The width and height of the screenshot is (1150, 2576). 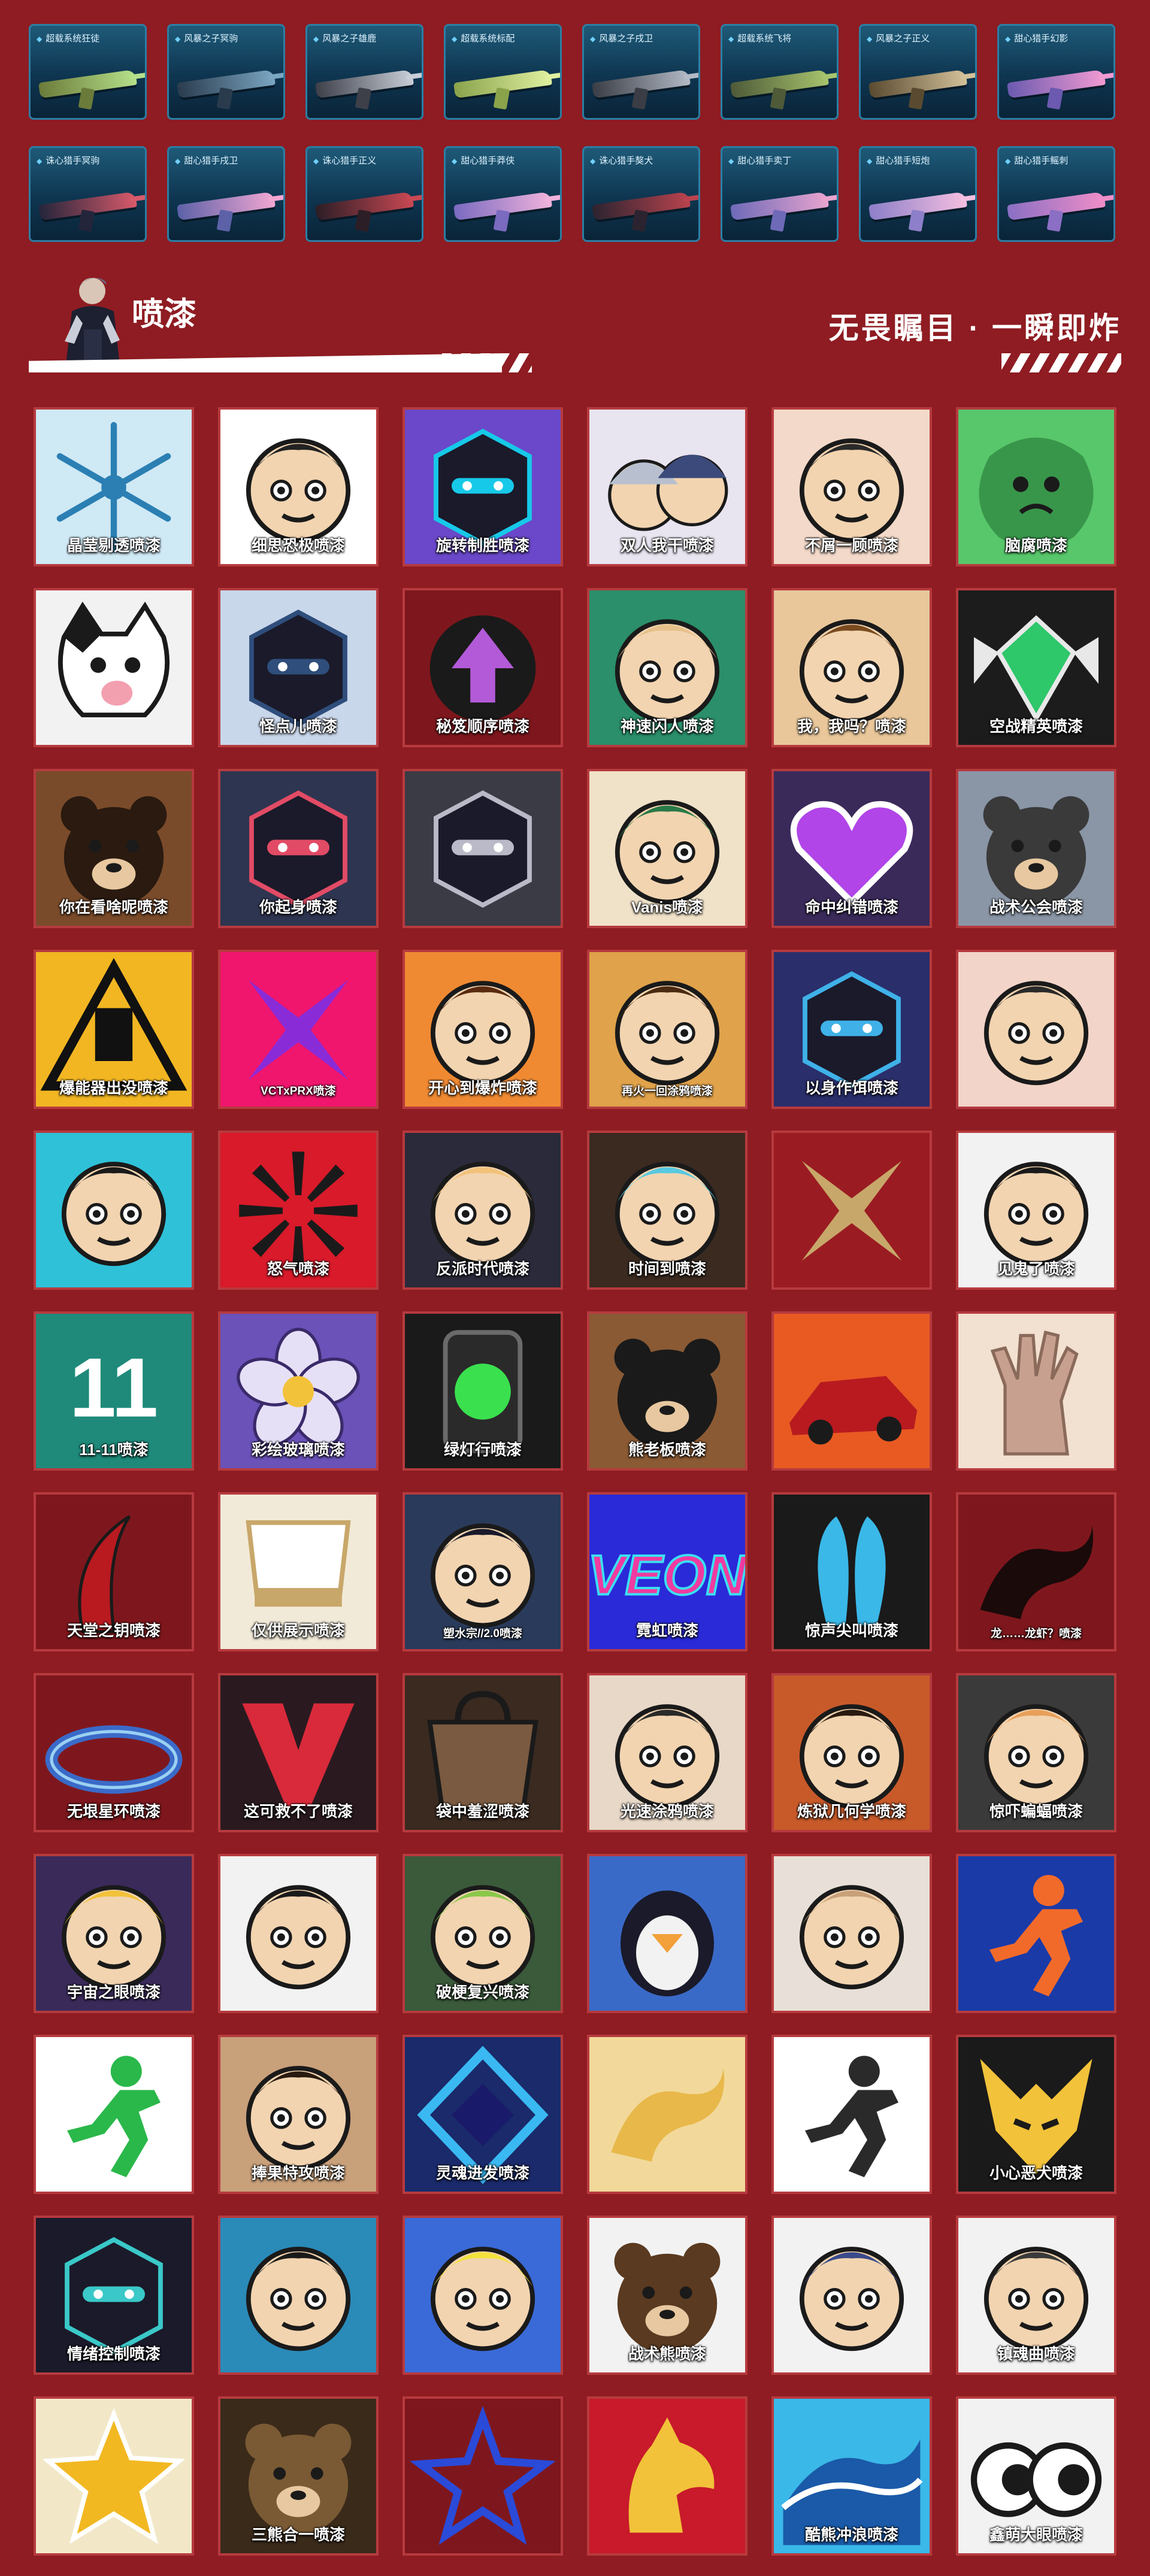 What do you see at coordinates (114, 1388) in the screenshot?
I see `svg-text: 11` at bounding box center [114, 1388].